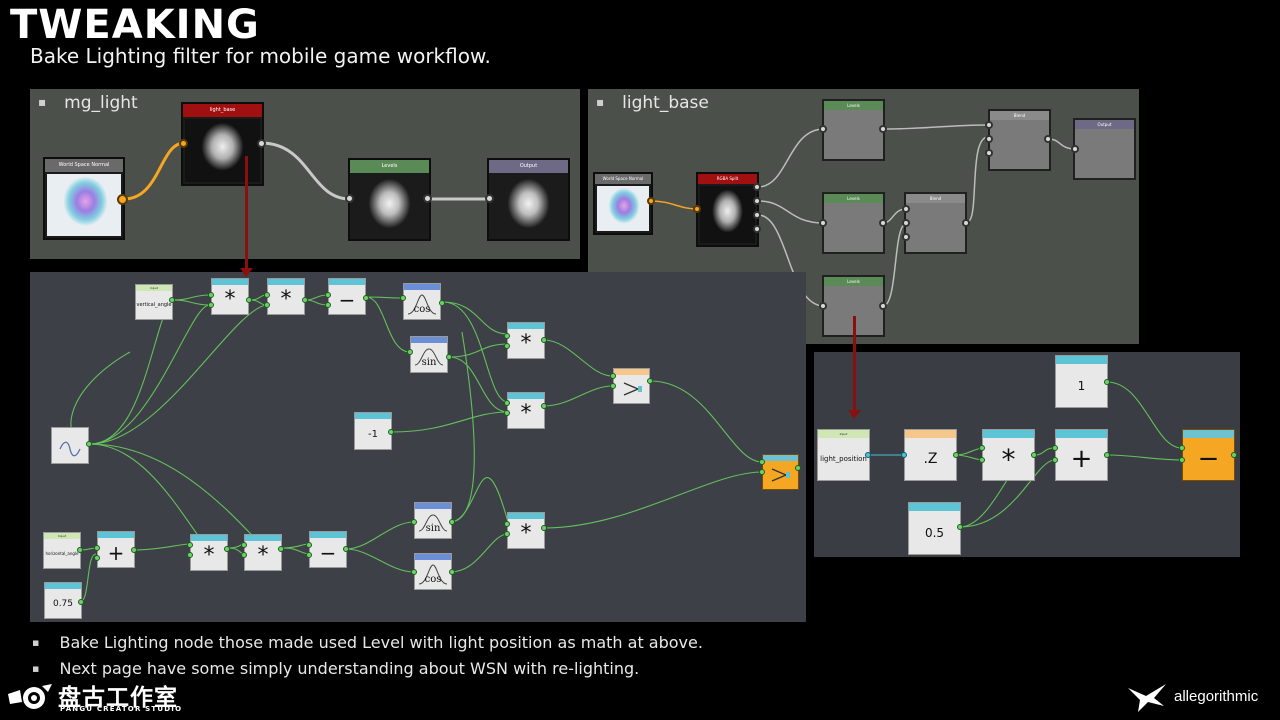 Image resolution: width=1280 pixels, height=720 pixels. Describe the element at coordinates (1104, 149) in the screenshot. I see `lb-output-node: Output` at that location.